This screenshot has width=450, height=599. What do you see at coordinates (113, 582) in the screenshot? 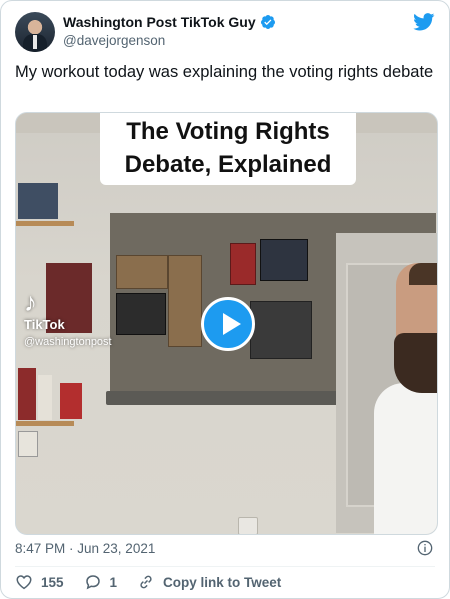
I see `reply-count: 1` at bounding box center [113, 582].